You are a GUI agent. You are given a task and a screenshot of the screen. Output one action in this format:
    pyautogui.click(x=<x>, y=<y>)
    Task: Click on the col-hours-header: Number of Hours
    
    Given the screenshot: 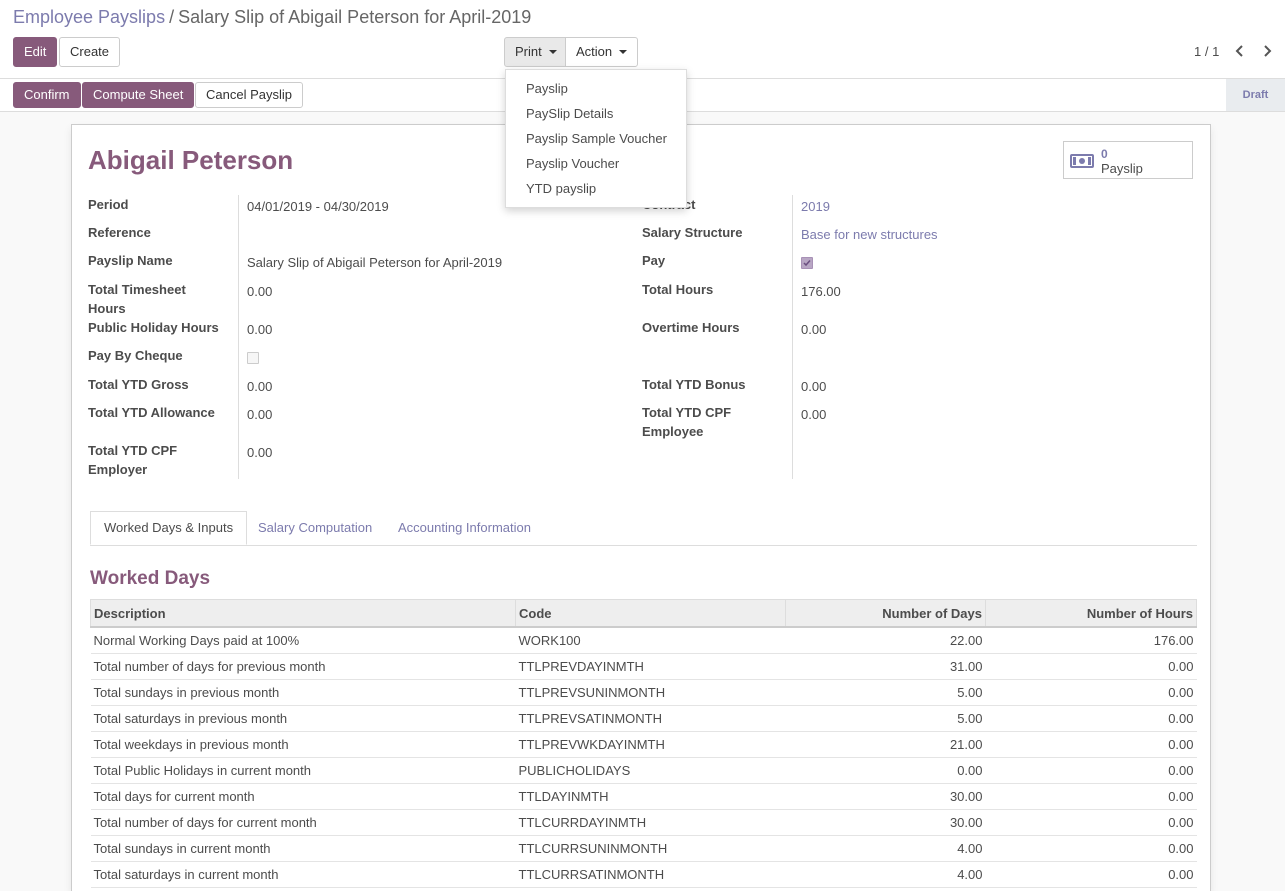 What is the action you would take?
    pyautogui.click(x=1091, y=613)
    